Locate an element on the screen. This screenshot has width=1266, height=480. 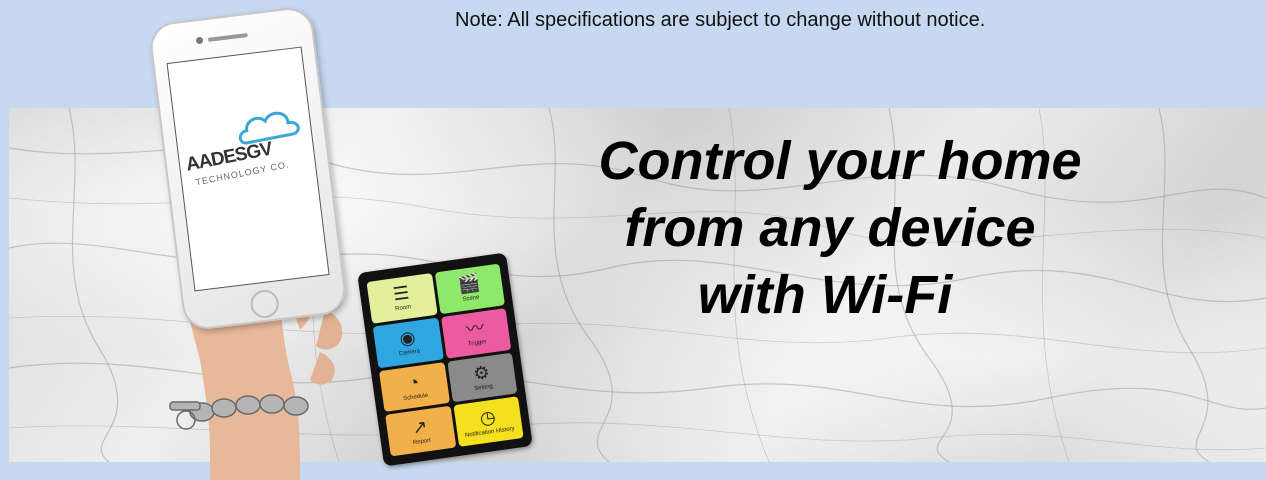
tile-label: Schedule is located at coordinates (415, 397).